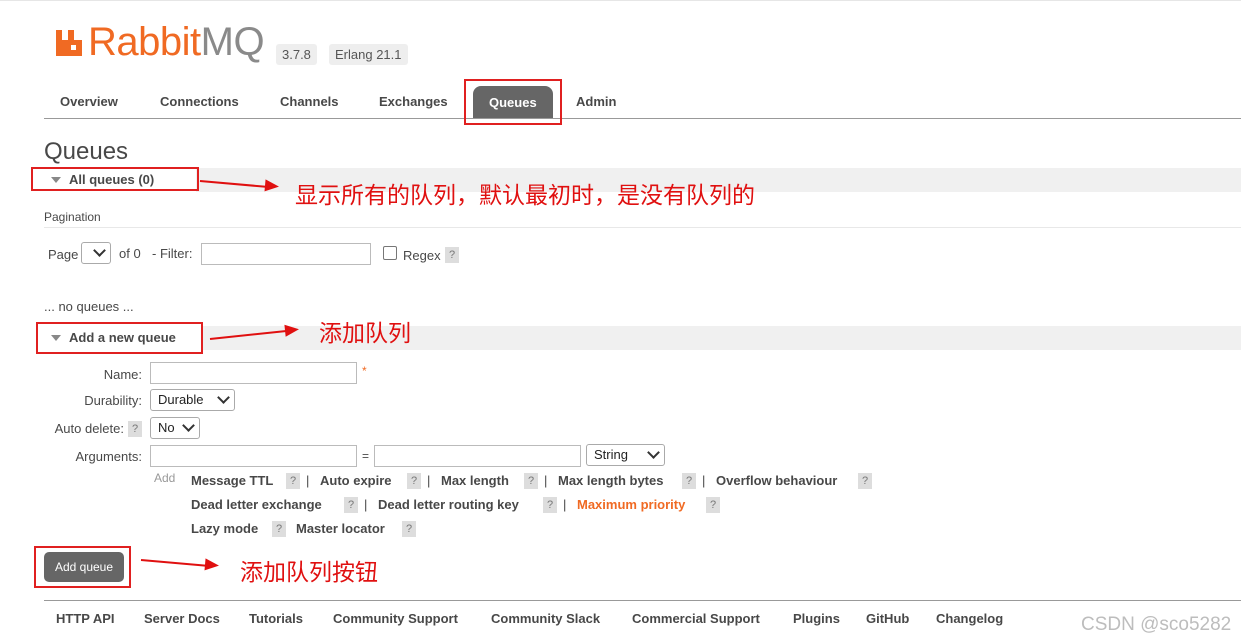 The width and height of the screenshot is (1241, 644). I want to click on footer-divider, so click(642, 600).